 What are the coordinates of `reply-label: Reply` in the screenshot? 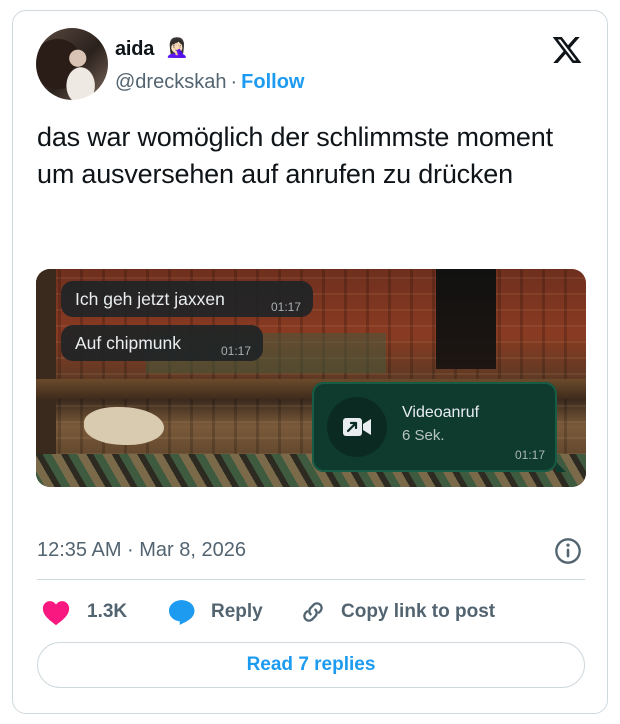 It's located at (237, 611).